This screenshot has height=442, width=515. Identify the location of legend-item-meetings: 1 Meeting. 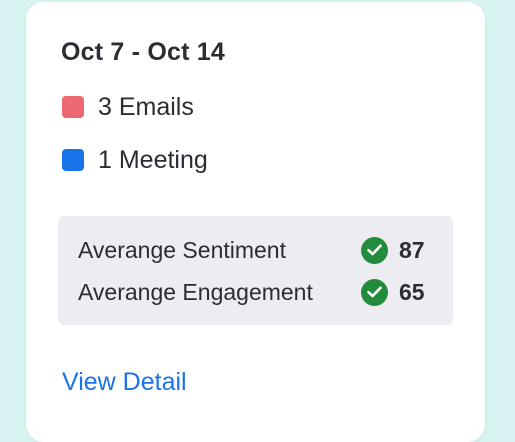
(135, 160).